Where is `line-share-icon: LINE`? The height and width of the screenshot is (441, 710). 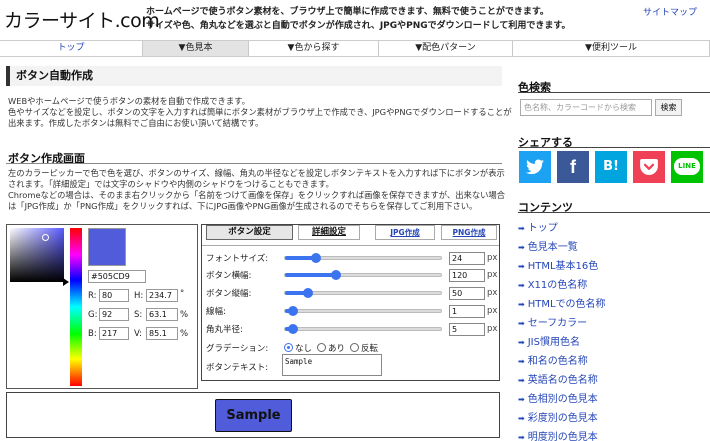 line-share-icon: LINE is located at coordinates (687, 167).